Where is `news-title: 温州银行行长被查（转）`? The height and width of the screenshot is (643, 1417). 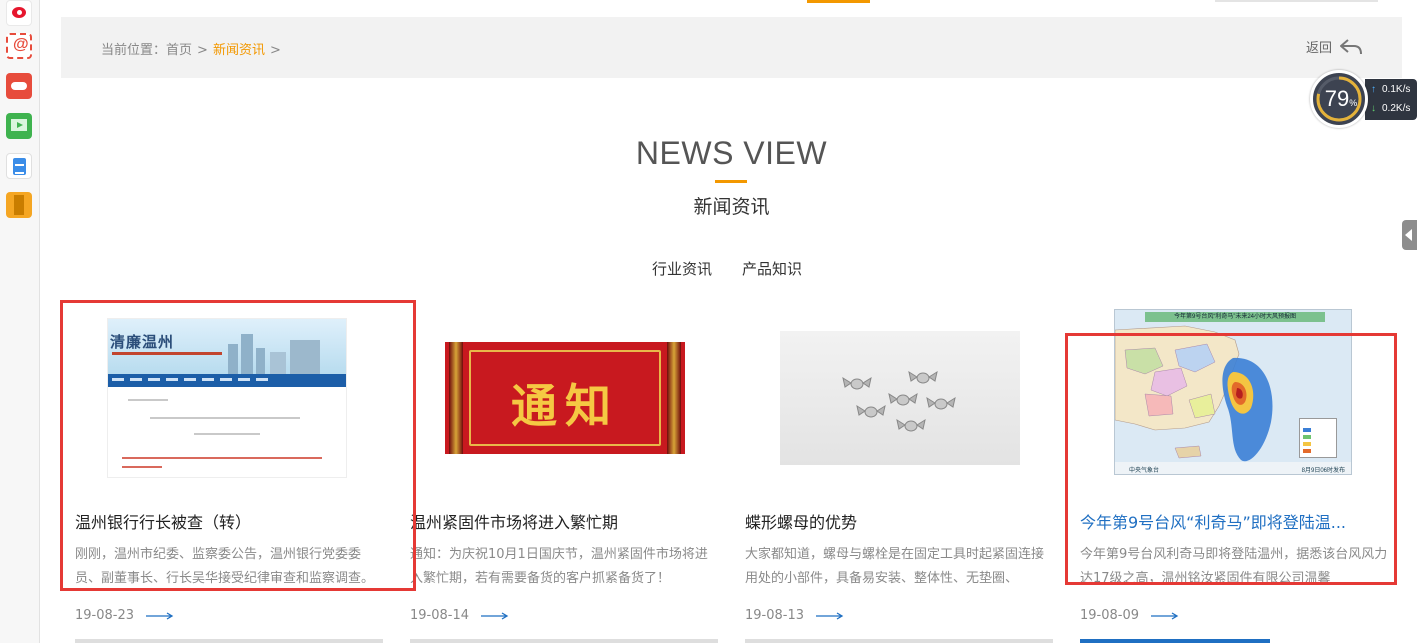
news-title: 温州银行行长被查（转） is located at coordinates (225, 521).